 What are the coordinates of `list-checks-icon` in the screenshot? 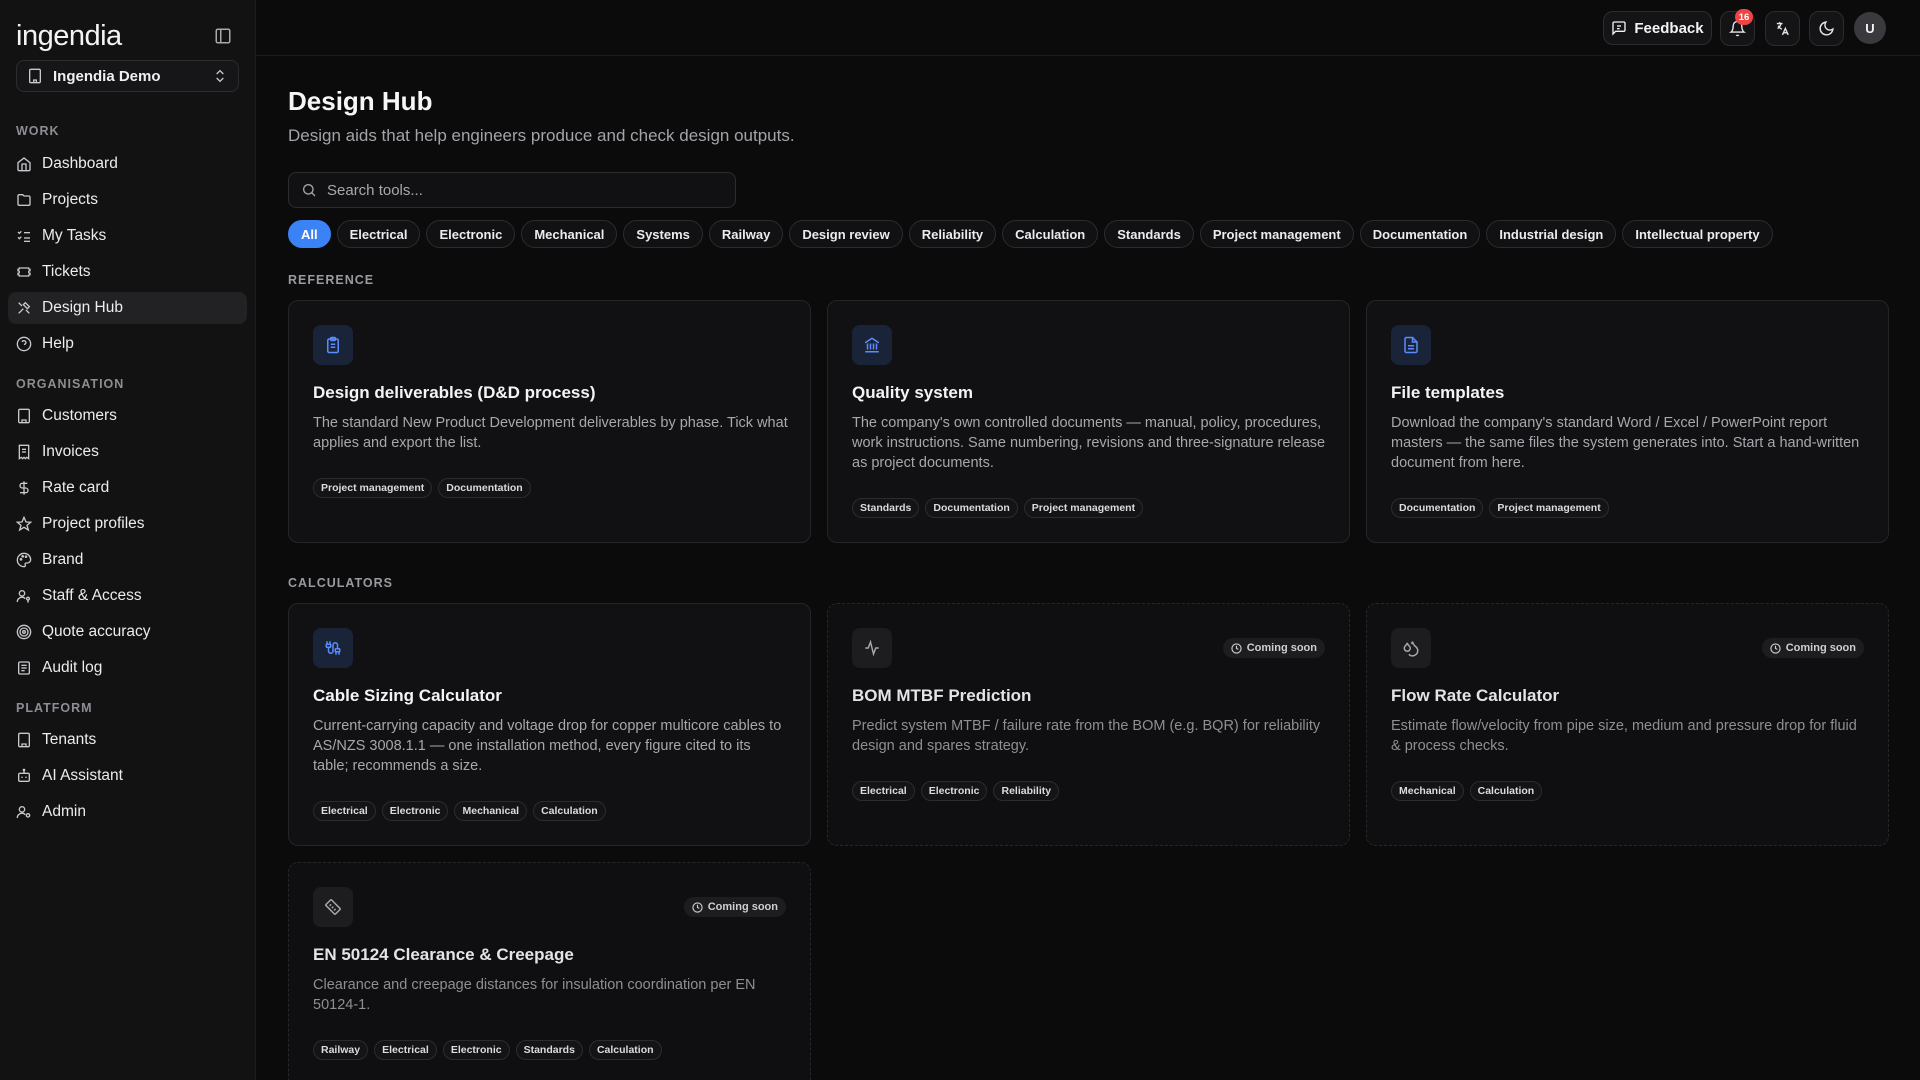 It's located at (24, 236).